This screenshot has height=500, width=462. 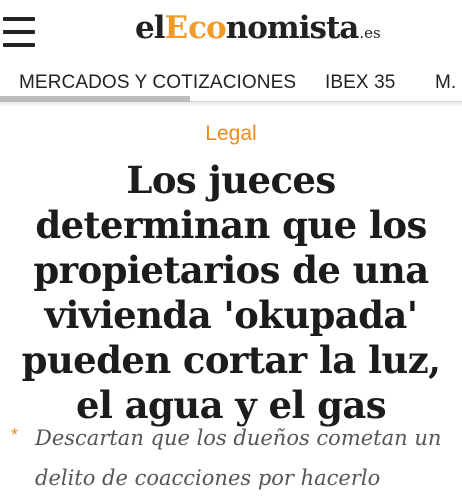 What do you see at coordinates (231, 104) in the screenshot?
I see `nav-shadow` at bounding box center [231, 104].